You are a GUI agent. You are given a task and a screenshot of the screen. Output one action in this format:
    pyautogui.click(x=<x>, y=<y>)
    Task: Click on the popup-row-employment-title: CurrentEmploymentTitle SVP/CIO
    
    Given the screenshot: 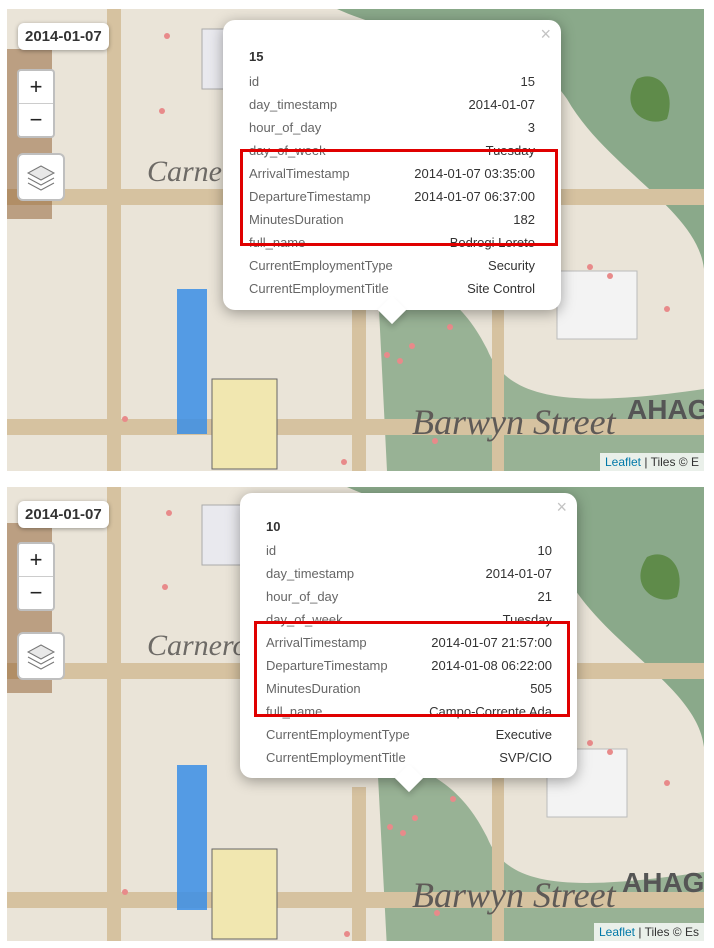 What is the action you would take?
    pyautogui.click(x=409, y=757)
    